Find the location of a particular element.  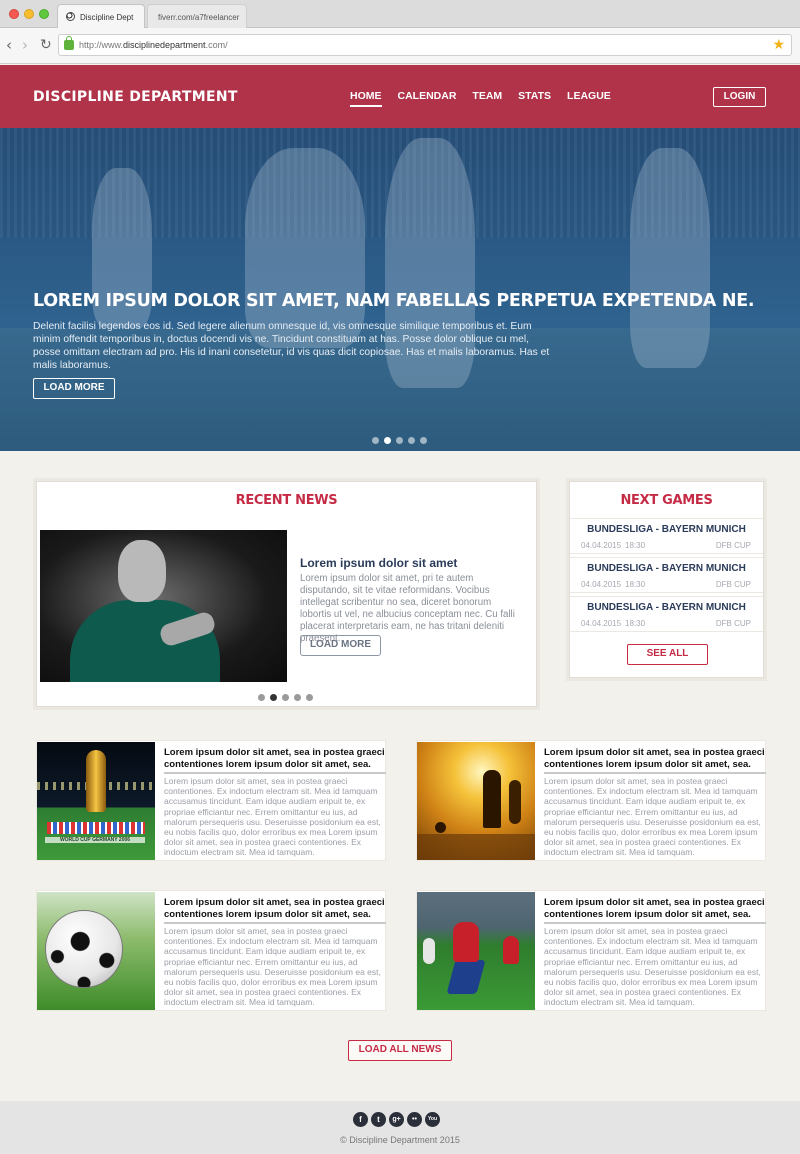

ball-icon is located at coordinates (440, 827).